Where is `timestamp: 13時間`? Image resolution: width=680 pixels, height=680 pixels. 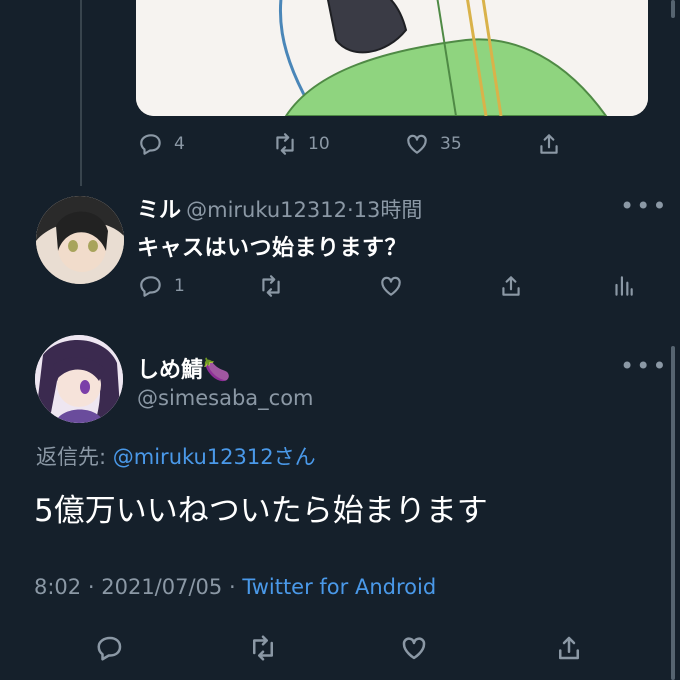 timestamp: 13時間 is located at coordinates (388, 210).